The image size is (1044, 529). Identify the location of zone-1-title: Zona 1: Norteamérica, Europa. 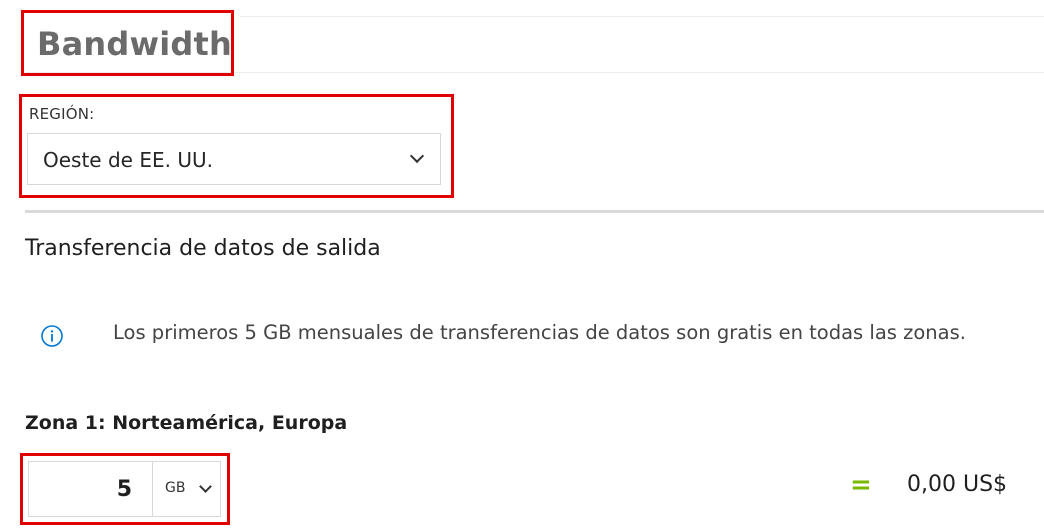
(186, 423).